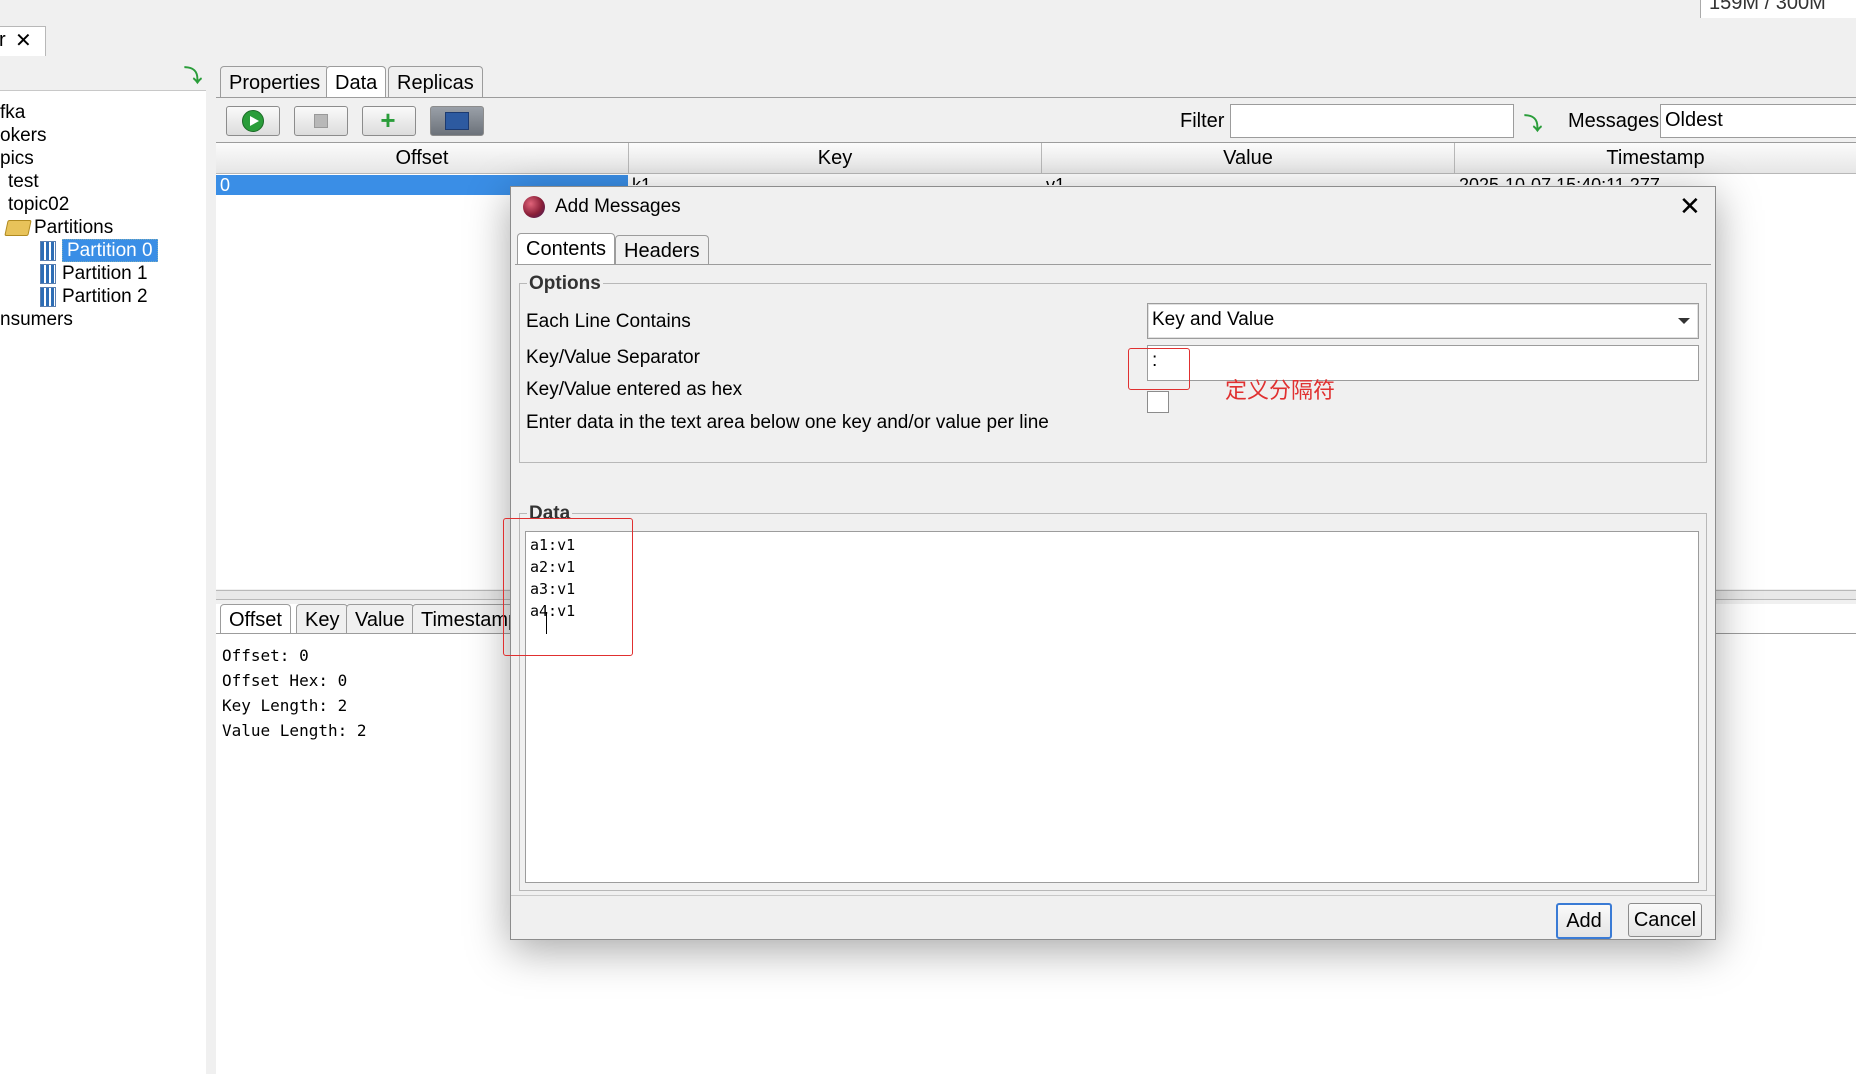 The image size is (1856, 1074). Describe the element at coordinates (1158, 402) in the screenshot. I see `hex-checkbox` at that location.